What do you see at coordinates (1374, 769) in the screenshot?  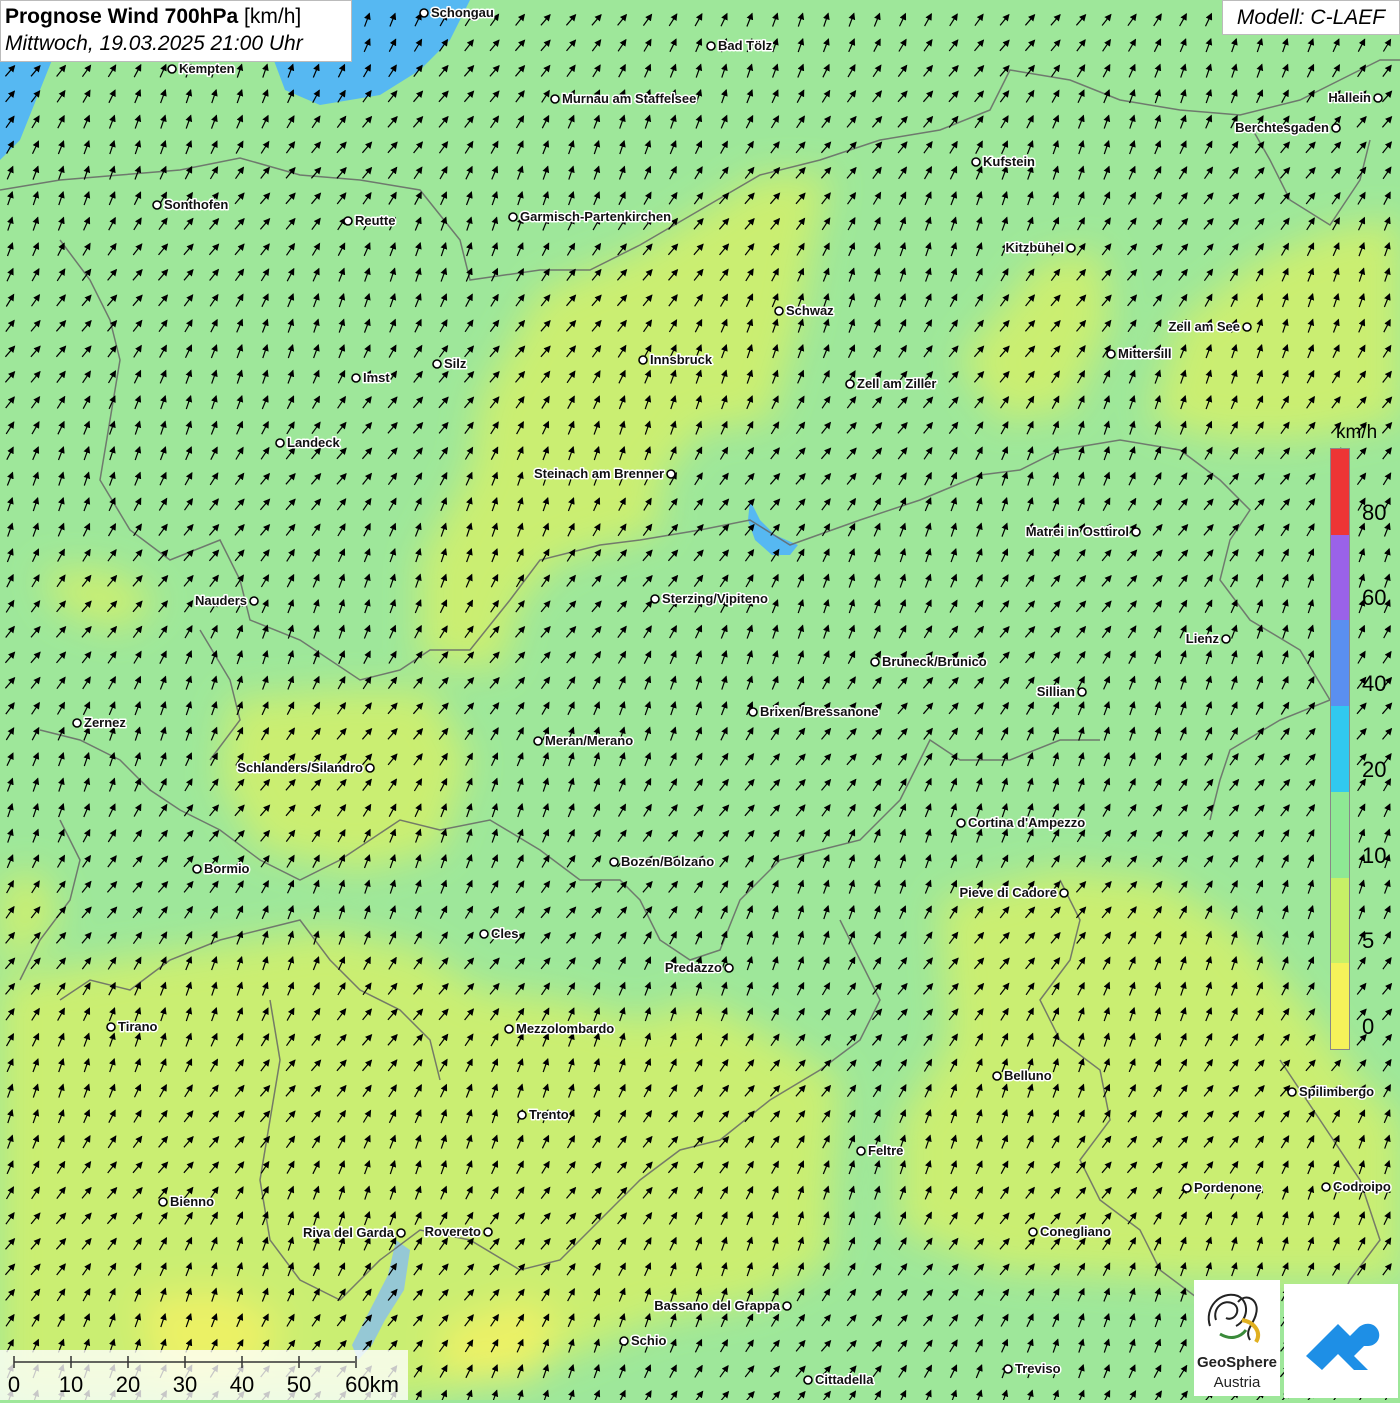 I see `legend-tick-label: 20` at bounding box center [1374, 769].